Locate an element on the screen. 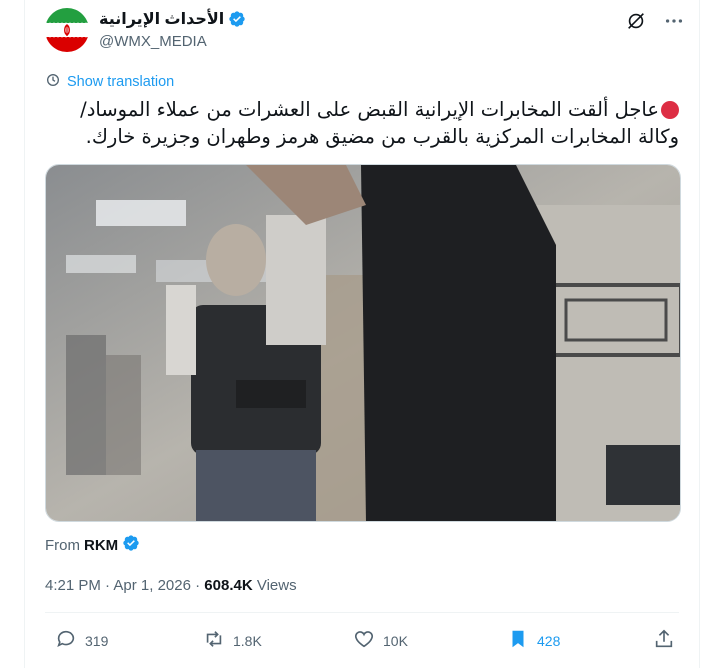 Image resolution: width=725 pixels, height=668 pixels. show-translation-link: Show translation is located at coordinates (109, 82).